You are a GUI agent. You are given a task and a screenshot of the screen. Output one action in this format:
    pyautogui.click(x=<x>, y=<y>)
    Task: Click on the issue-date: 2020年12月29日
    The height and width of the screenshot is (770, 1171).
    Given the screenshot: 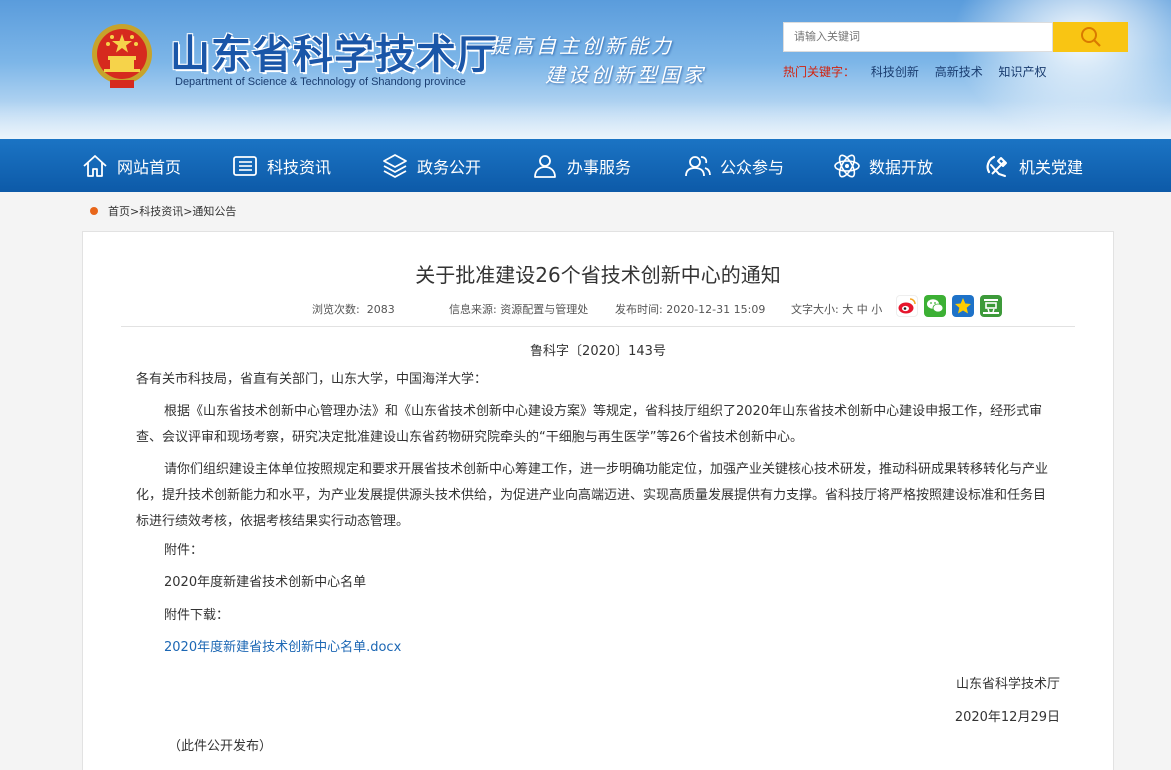 What is the action you would take?
    pyautogui.click(x=1007, y=717)
    